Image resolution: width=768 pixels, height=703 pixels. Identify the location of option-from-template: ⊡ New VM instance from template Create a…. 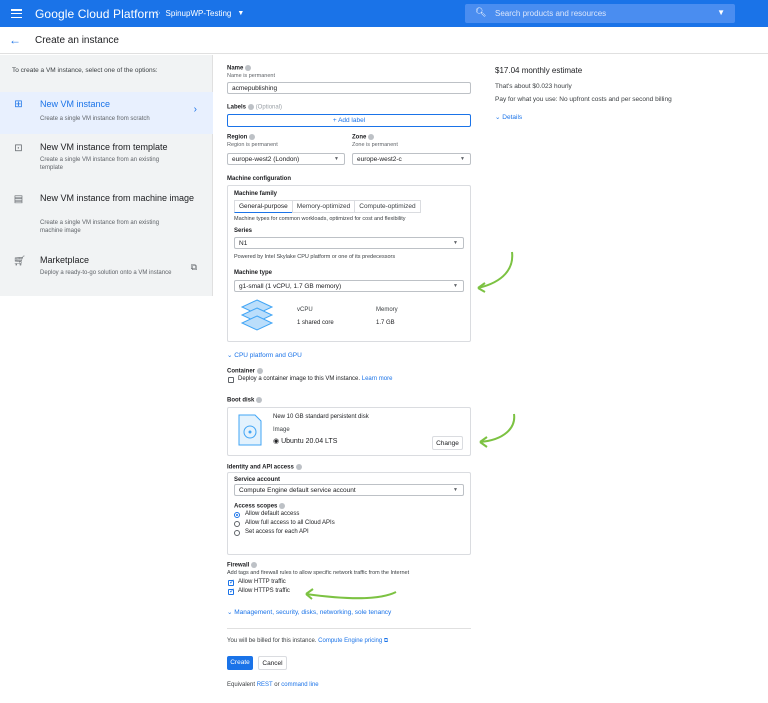
(106, 160).